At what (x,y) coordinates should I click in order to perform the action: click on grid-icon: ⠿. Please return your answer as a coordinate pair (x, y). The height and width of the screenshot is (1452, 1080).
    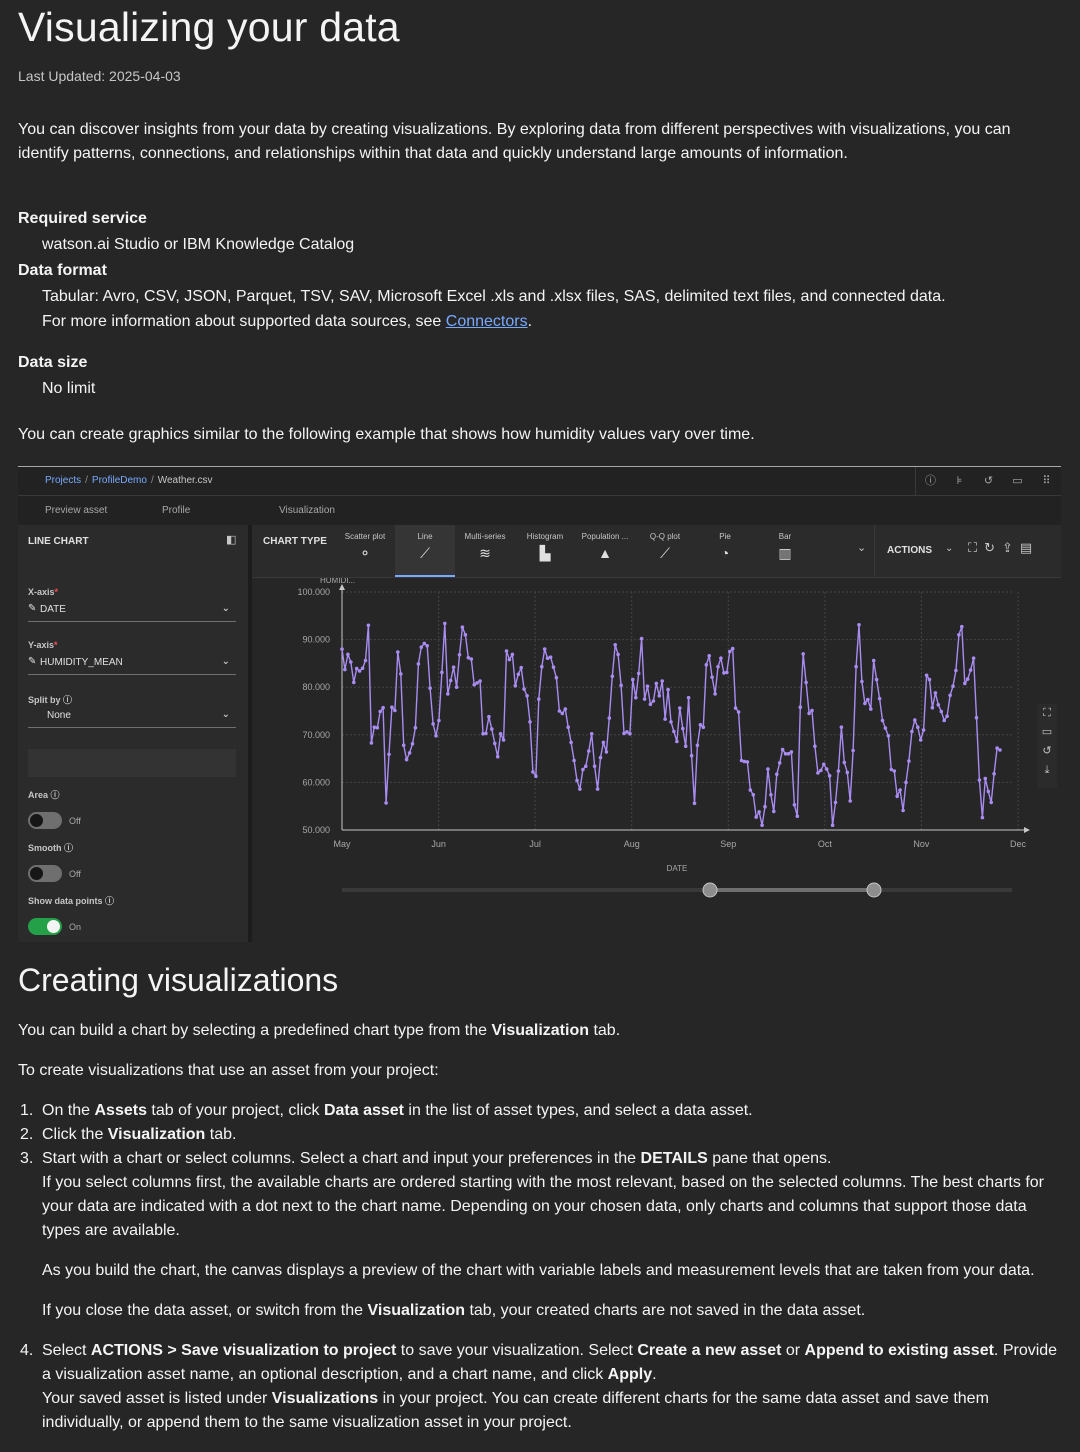
    Looking at the image, I should click on (1046, 481).